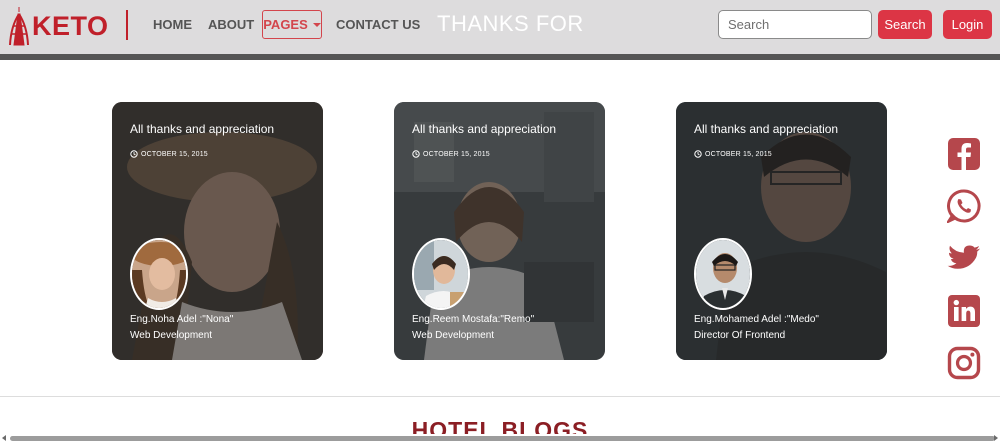 This screenshot has height=444, width=1000. I want to click on card-name: Eng.Mohamed Adel :"Medo", so click(756, 319).